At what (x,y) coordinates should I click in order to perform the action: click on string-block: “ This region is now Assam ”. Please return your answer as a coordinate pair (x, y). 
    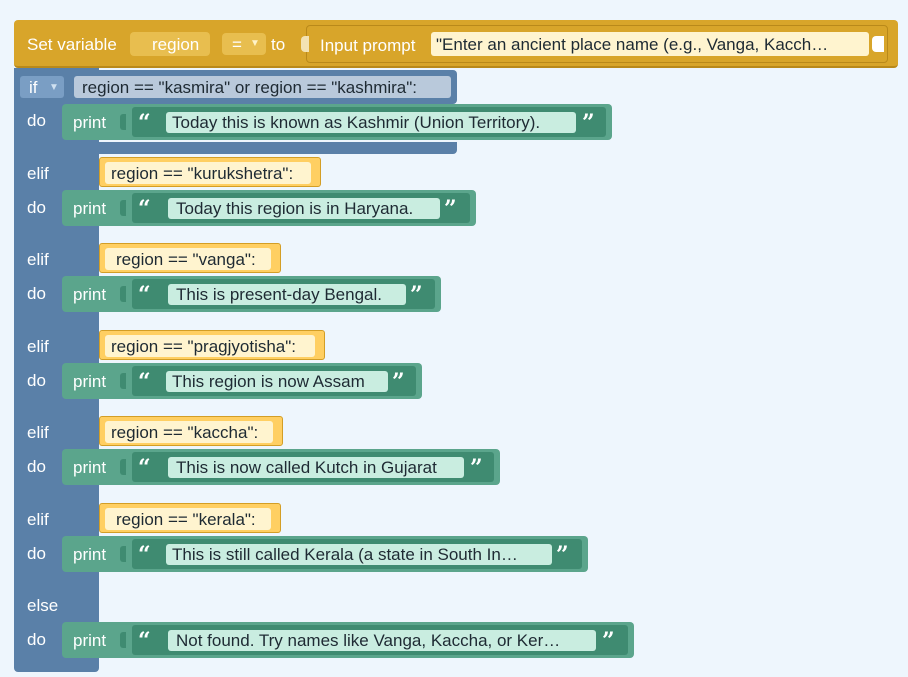
    Looking at the image, I should click on (274, 381).